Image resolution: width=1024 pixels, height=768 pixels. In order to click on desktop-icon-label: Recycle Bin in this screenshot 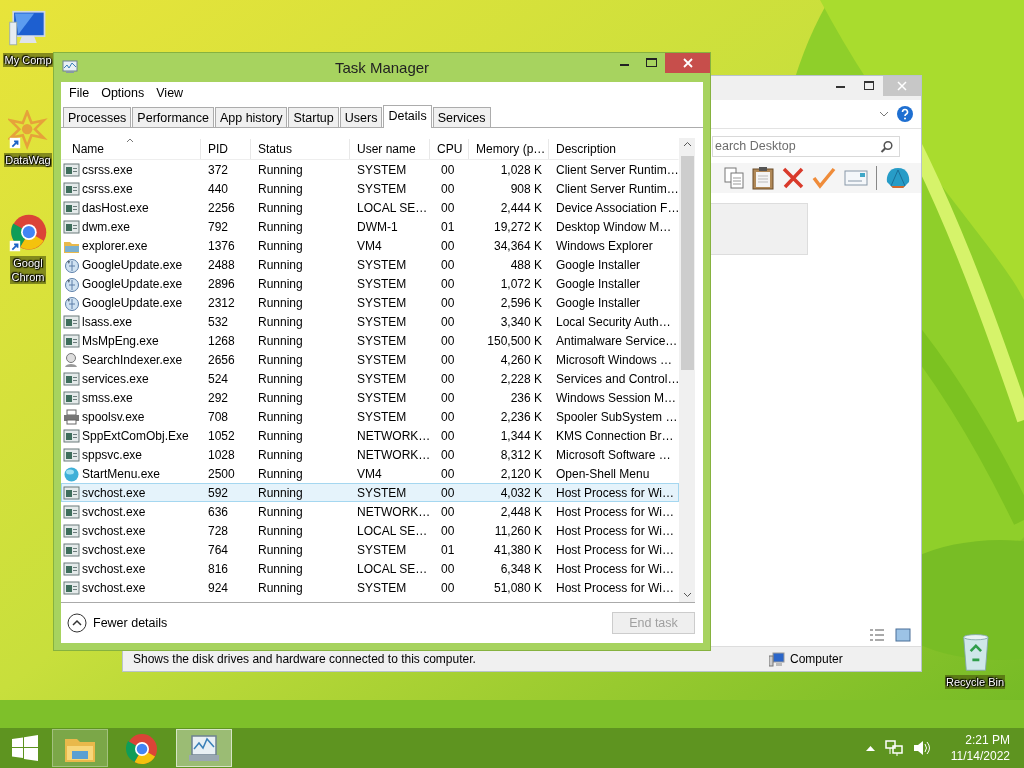, I will do `click(975, 682)`.